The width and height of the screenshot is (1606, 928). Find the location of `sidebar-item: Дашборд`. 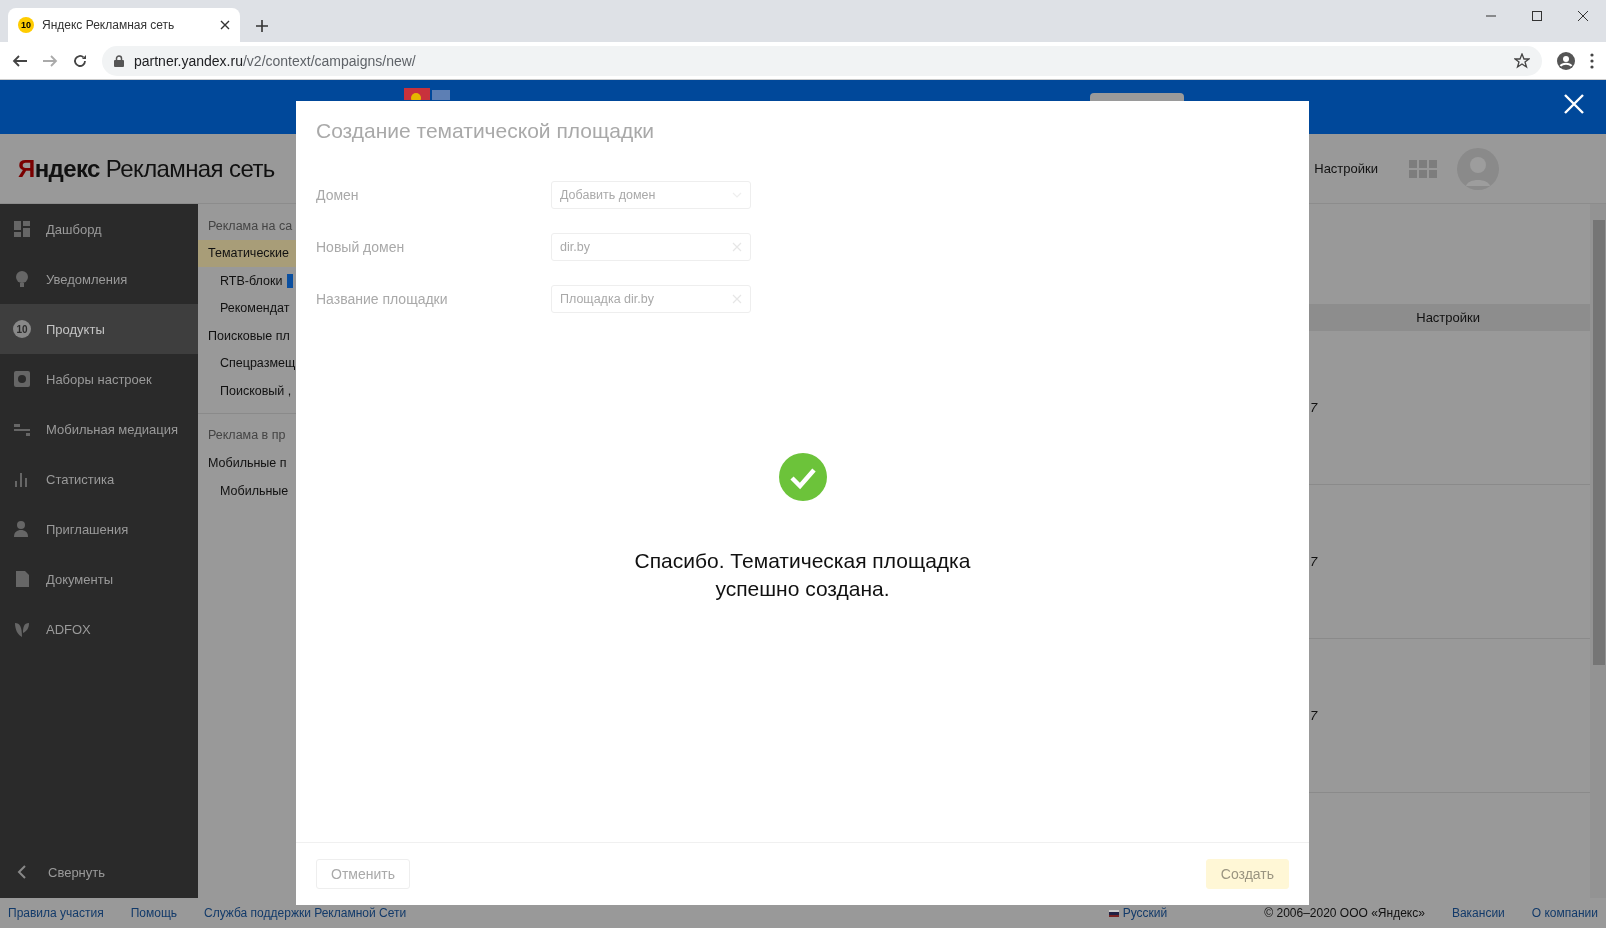

sidebar-item: Дашборд is located at coordinates (99, 229).